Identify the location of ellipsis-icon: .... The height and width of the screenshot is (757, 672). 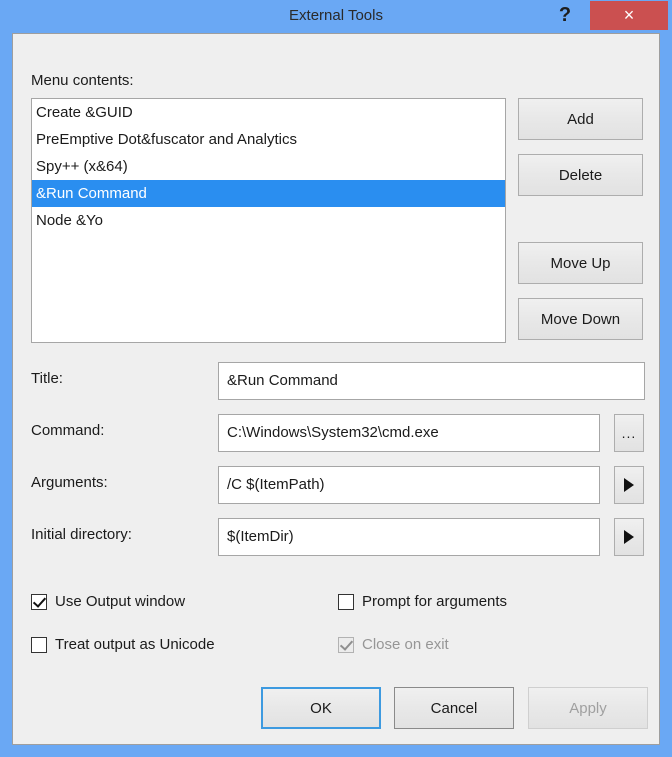
(629, 433).